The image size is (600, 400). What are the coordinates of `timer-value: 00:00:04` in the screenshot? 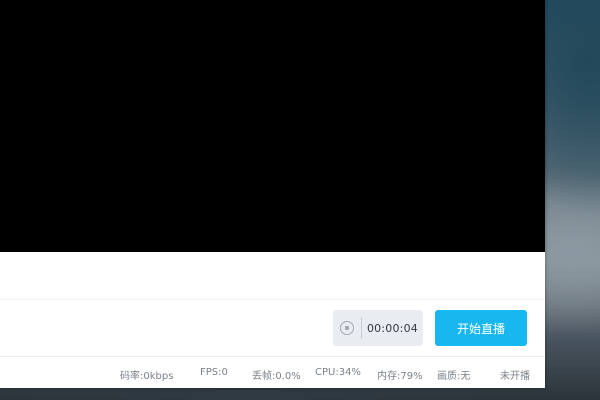 It's located at (392, 328).